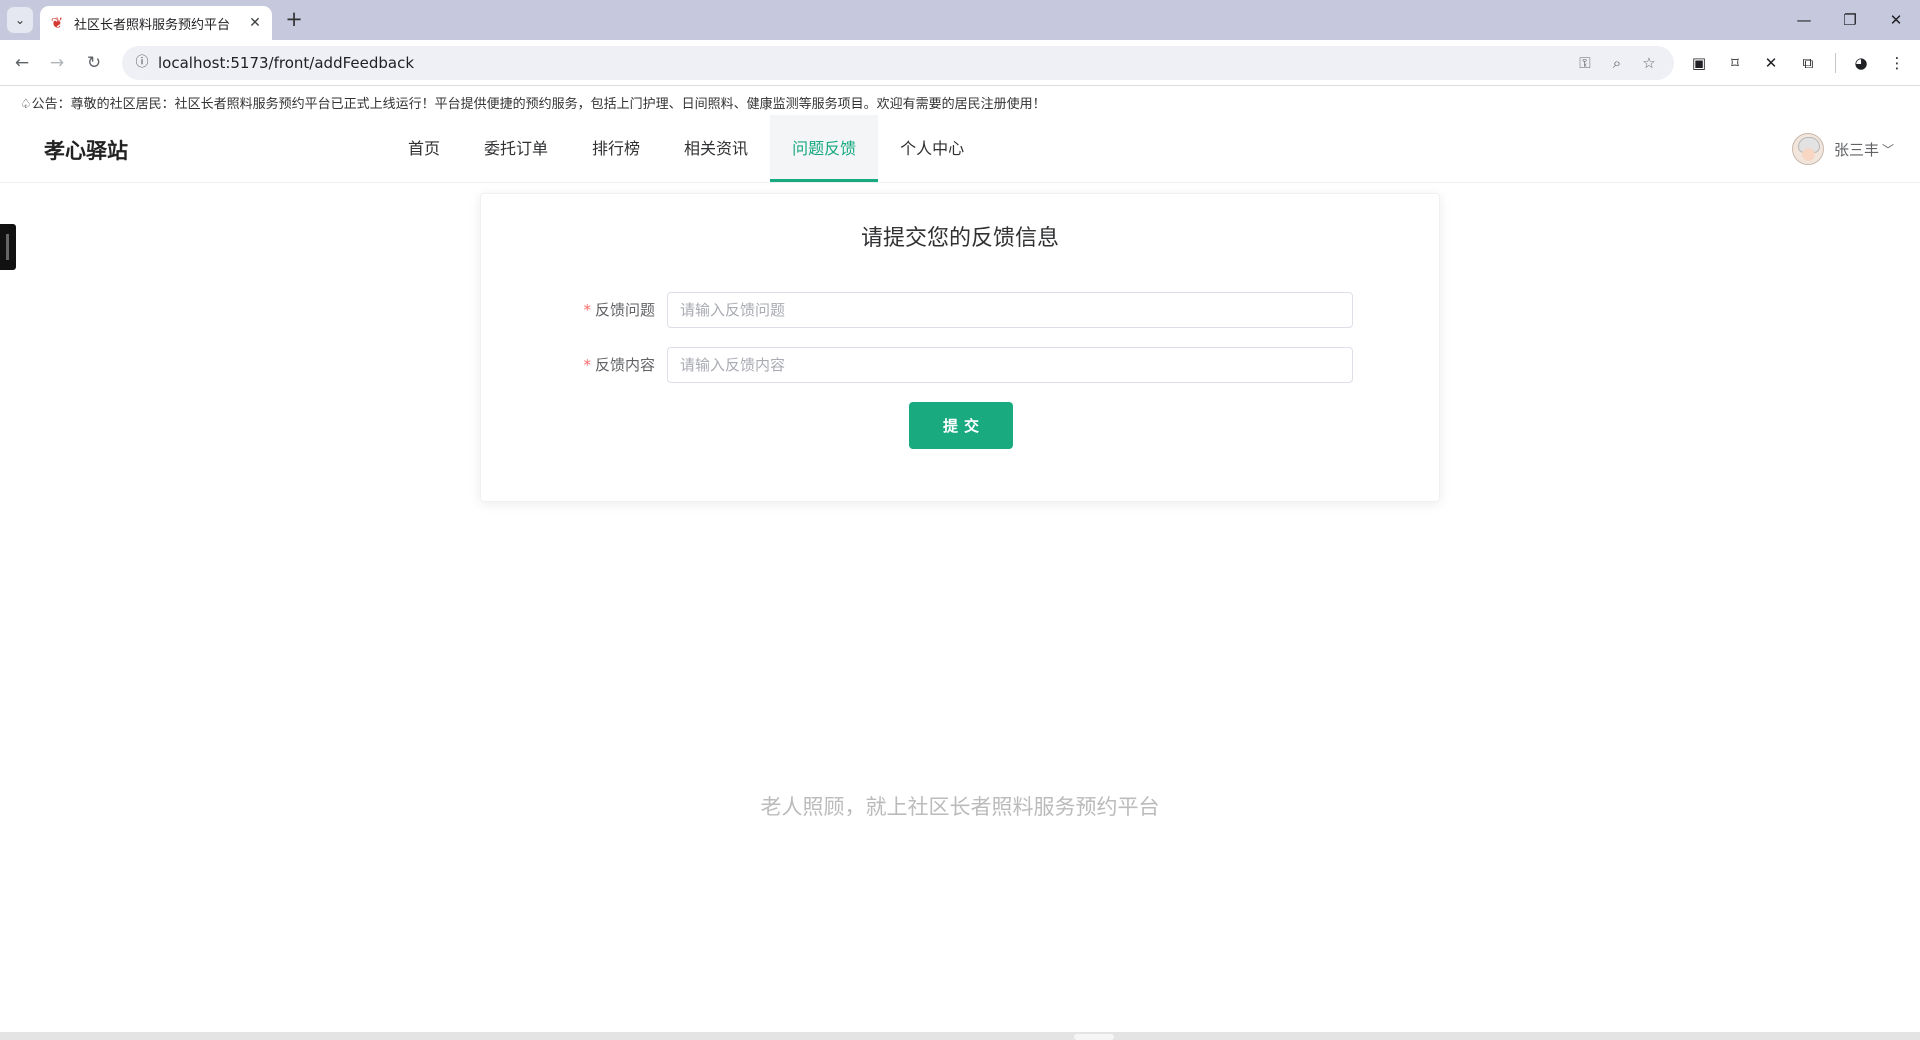 The image size is (1920, 1040). I want to click on submit-button: 提交, so click(961, 425).